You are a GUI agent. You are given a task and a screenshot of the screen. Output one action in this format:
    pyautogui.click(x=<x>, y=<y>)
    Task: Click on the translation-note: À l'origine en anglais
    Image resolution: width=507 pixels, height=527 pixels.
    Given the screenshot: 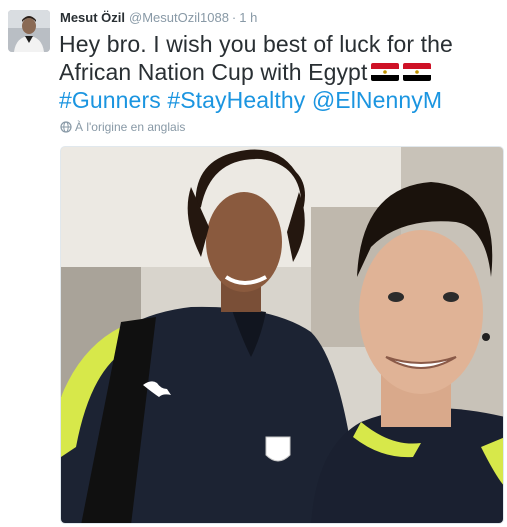 What is the action you would take?
    pyautogui.click(x=122, y=127)
    